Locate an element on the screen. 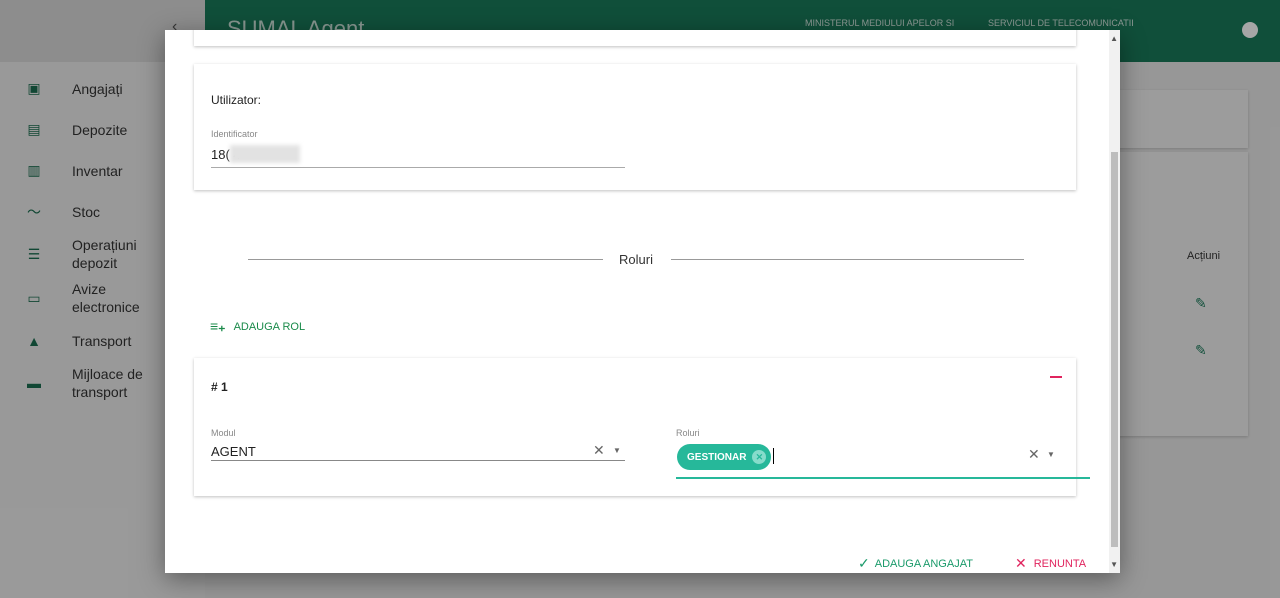  remove-role-icon is located at coordinates (1056, 377).